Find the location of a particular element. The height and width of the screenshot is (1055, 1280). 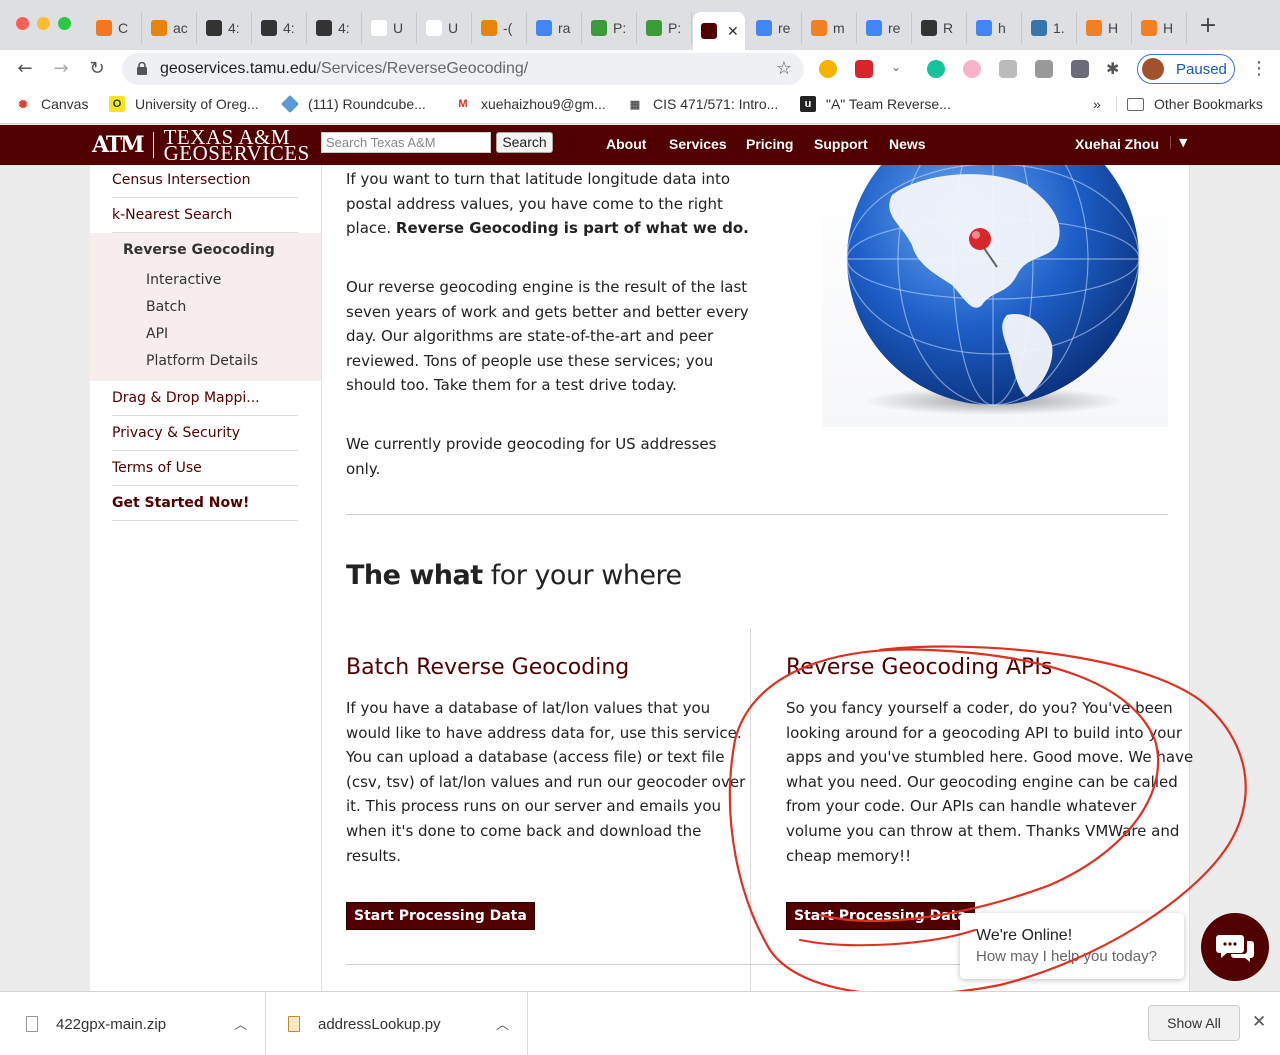

bookmarks-overflow-button: » is located at coordinates (1097, 104).